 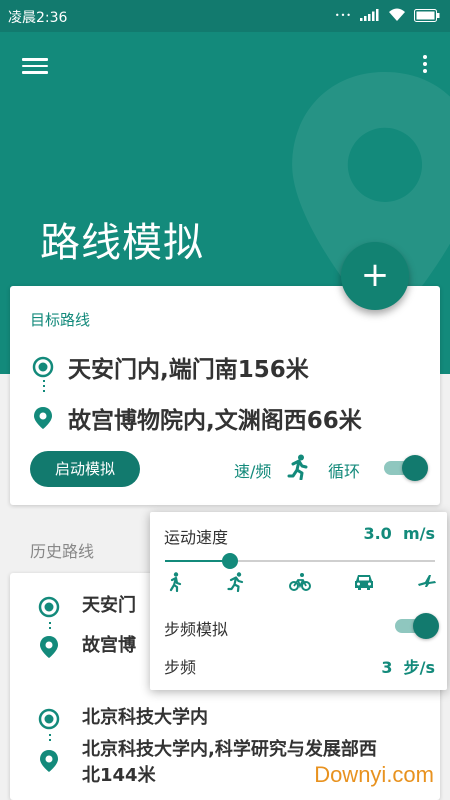 I want to click on history-item-1-start: 天安门, so click(x=87, y=606).